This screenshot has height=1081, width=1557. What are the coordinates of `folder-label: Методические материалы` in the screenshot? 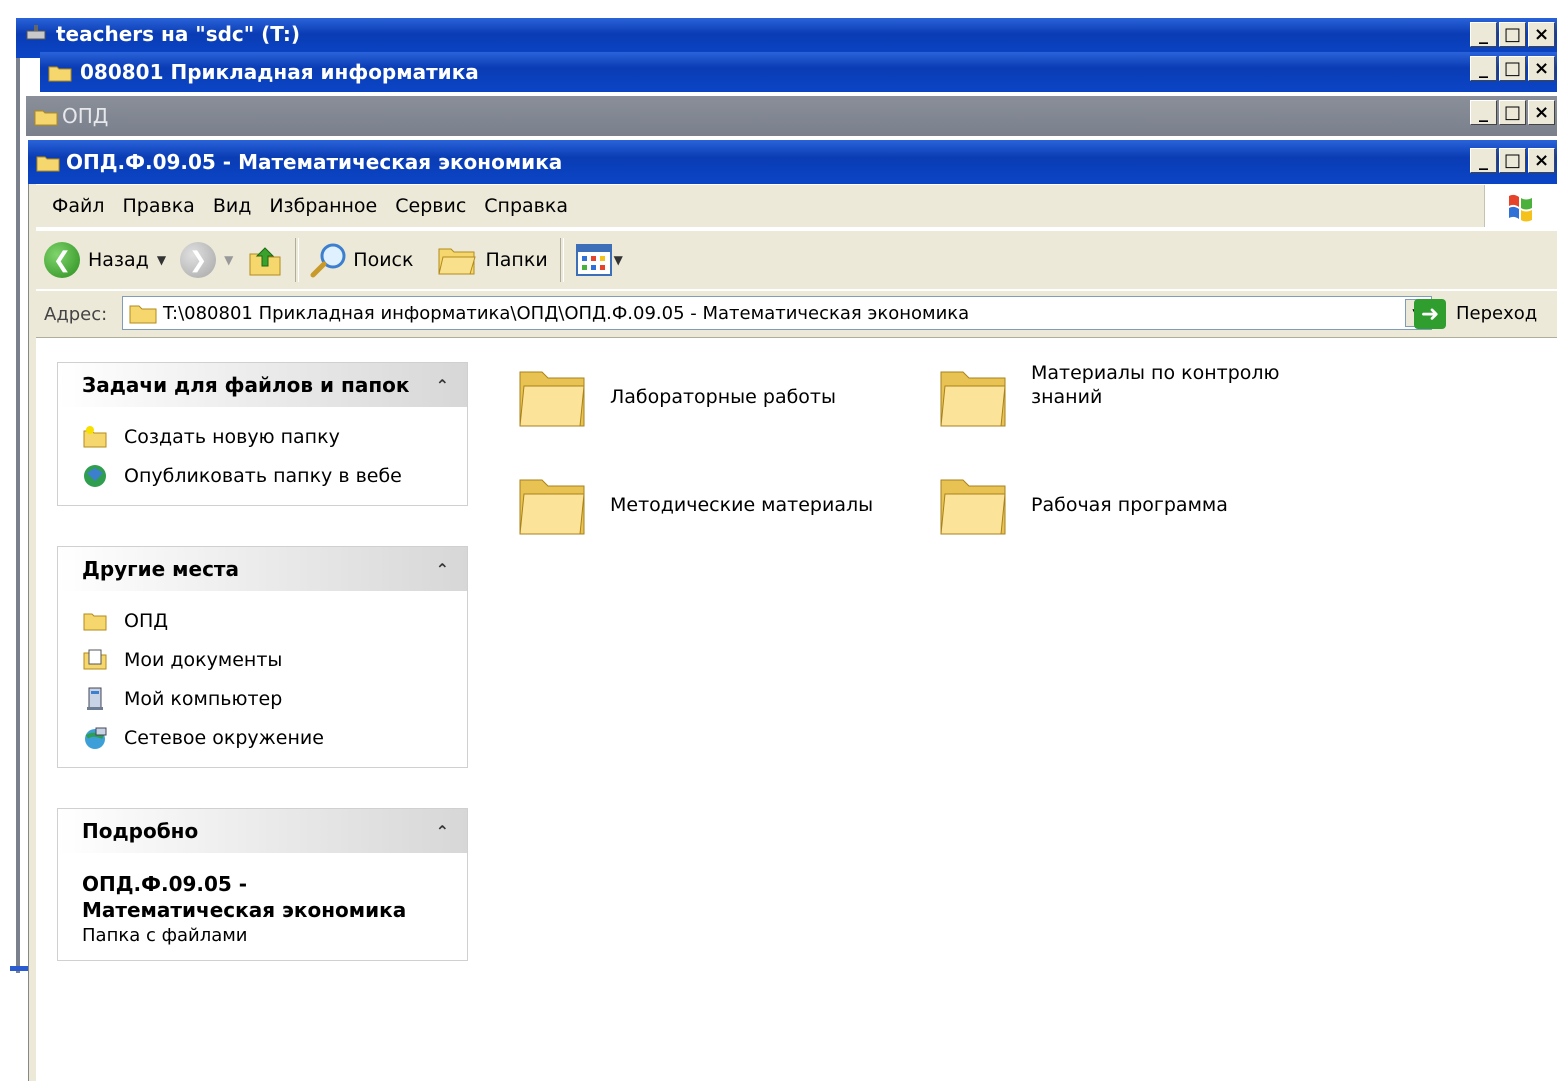 It's located at (742, 505).